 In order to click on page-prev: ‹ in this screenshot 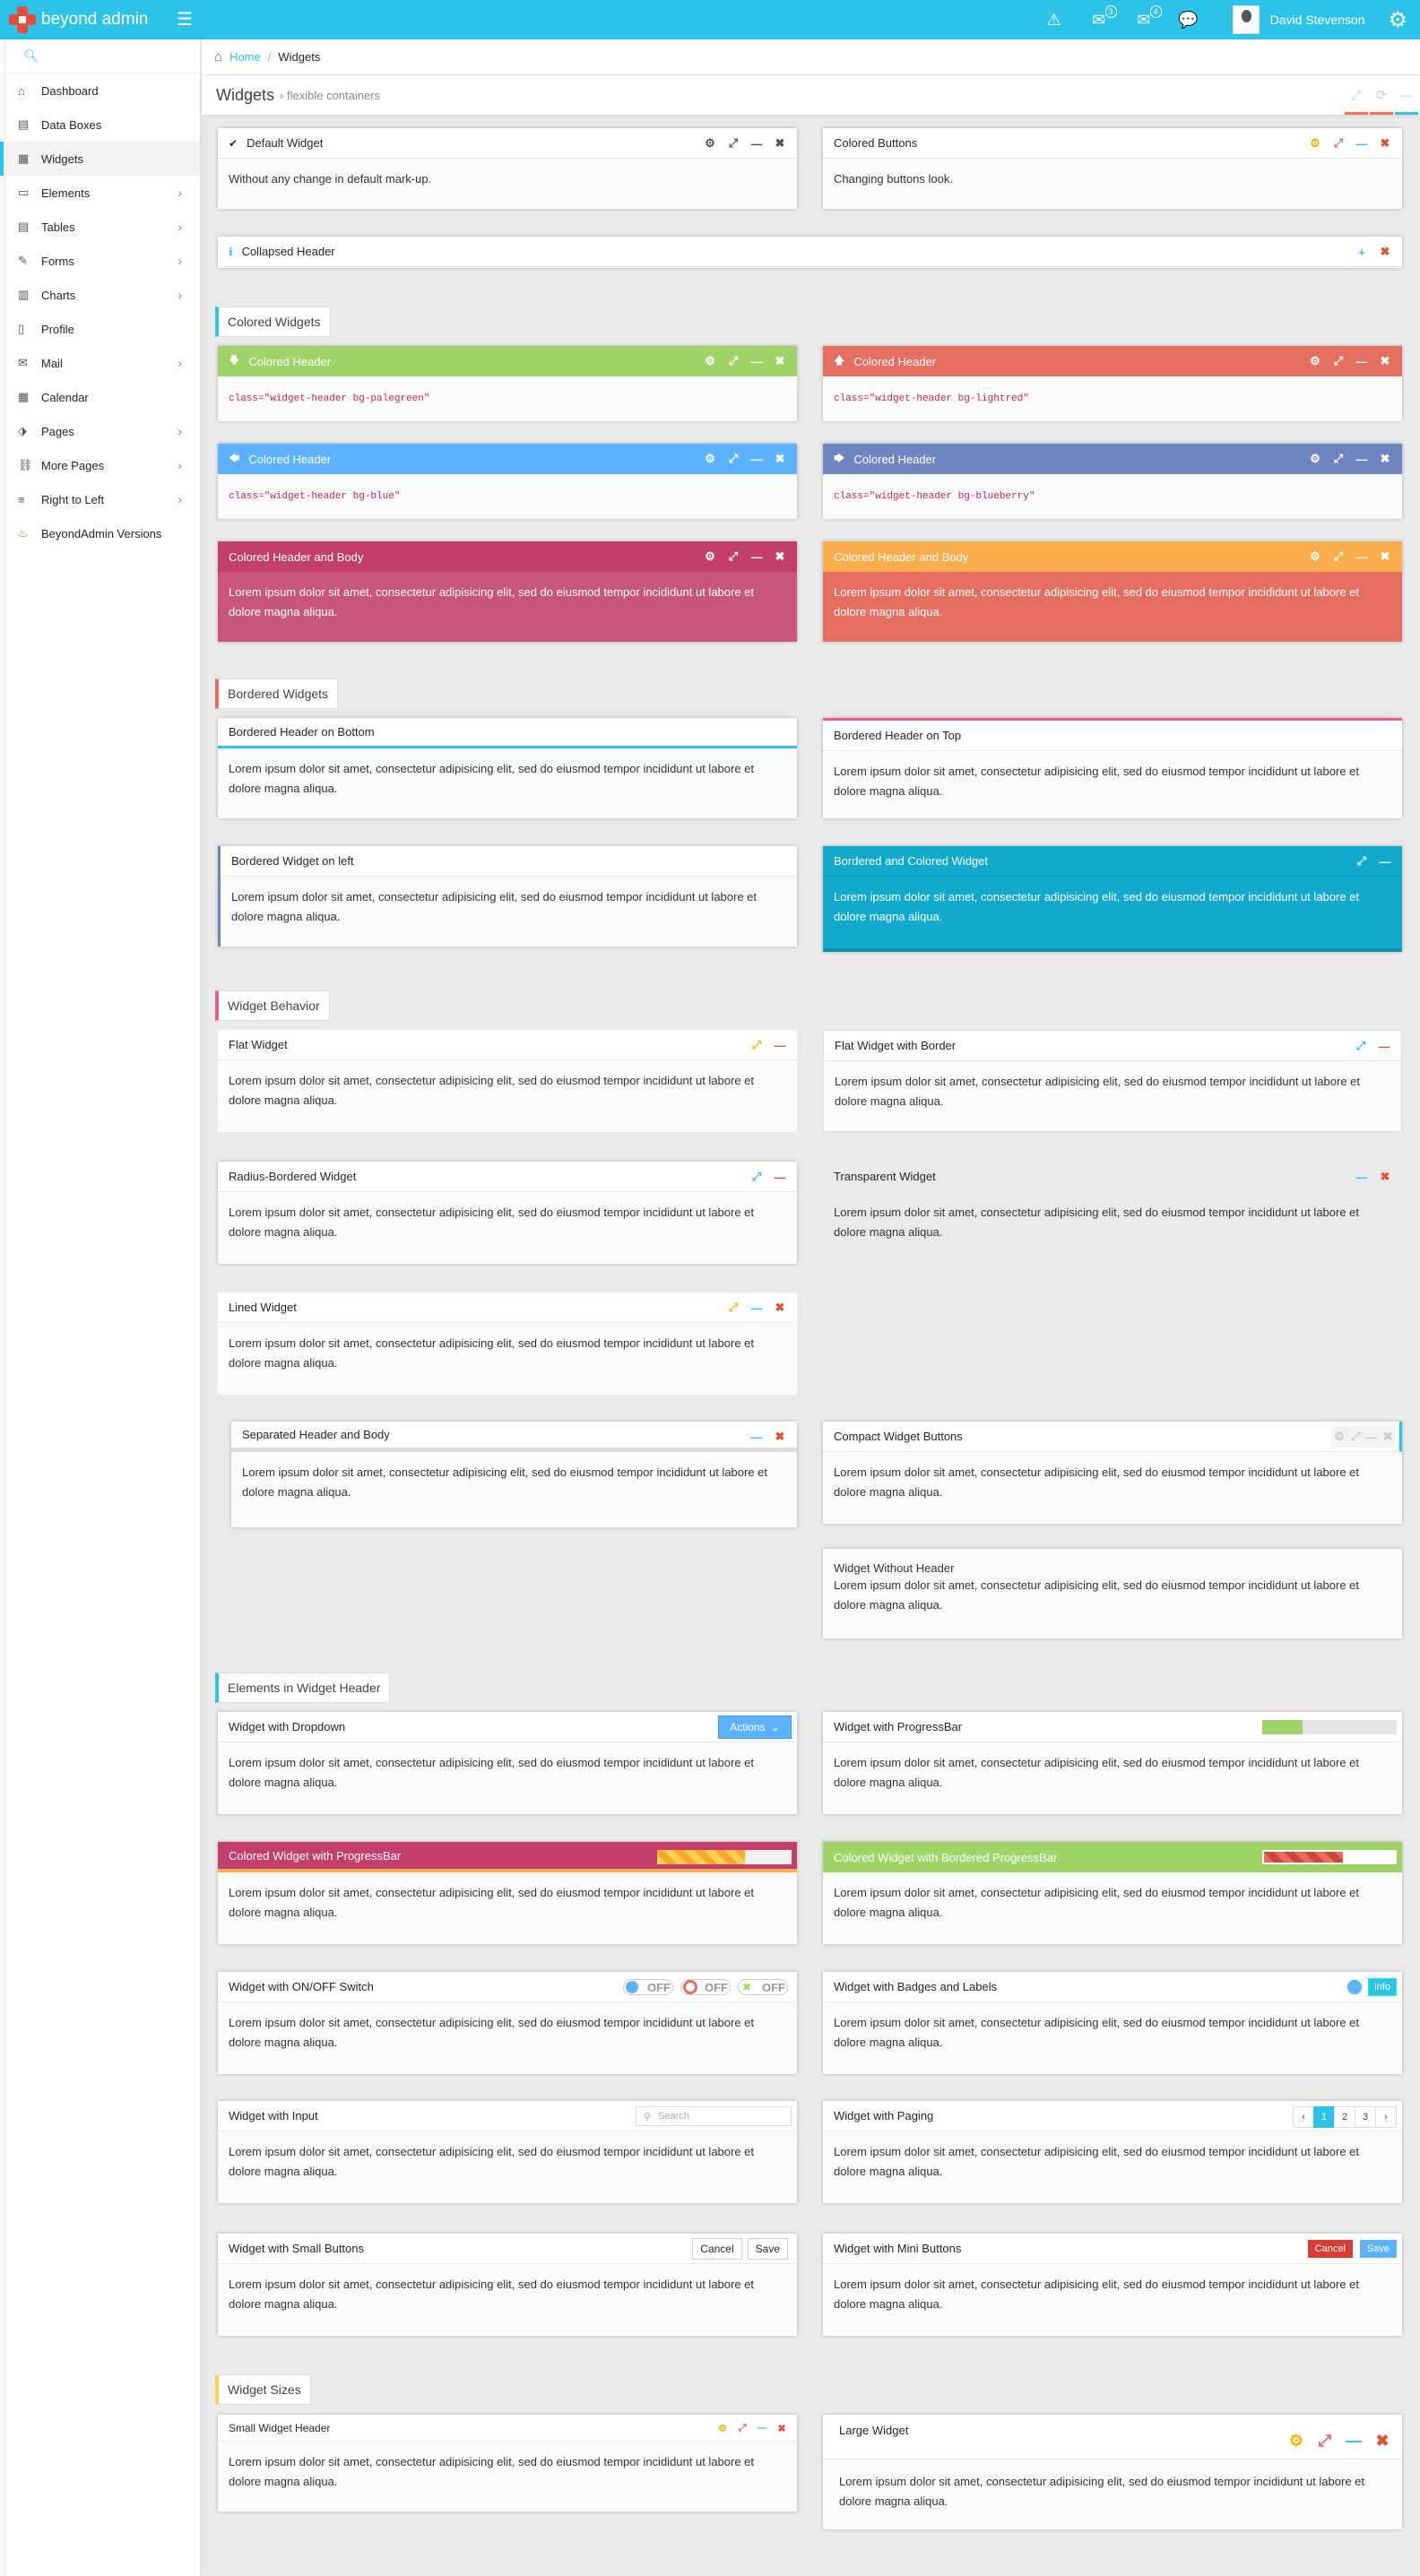, I will do `click(1303, 2117)`.